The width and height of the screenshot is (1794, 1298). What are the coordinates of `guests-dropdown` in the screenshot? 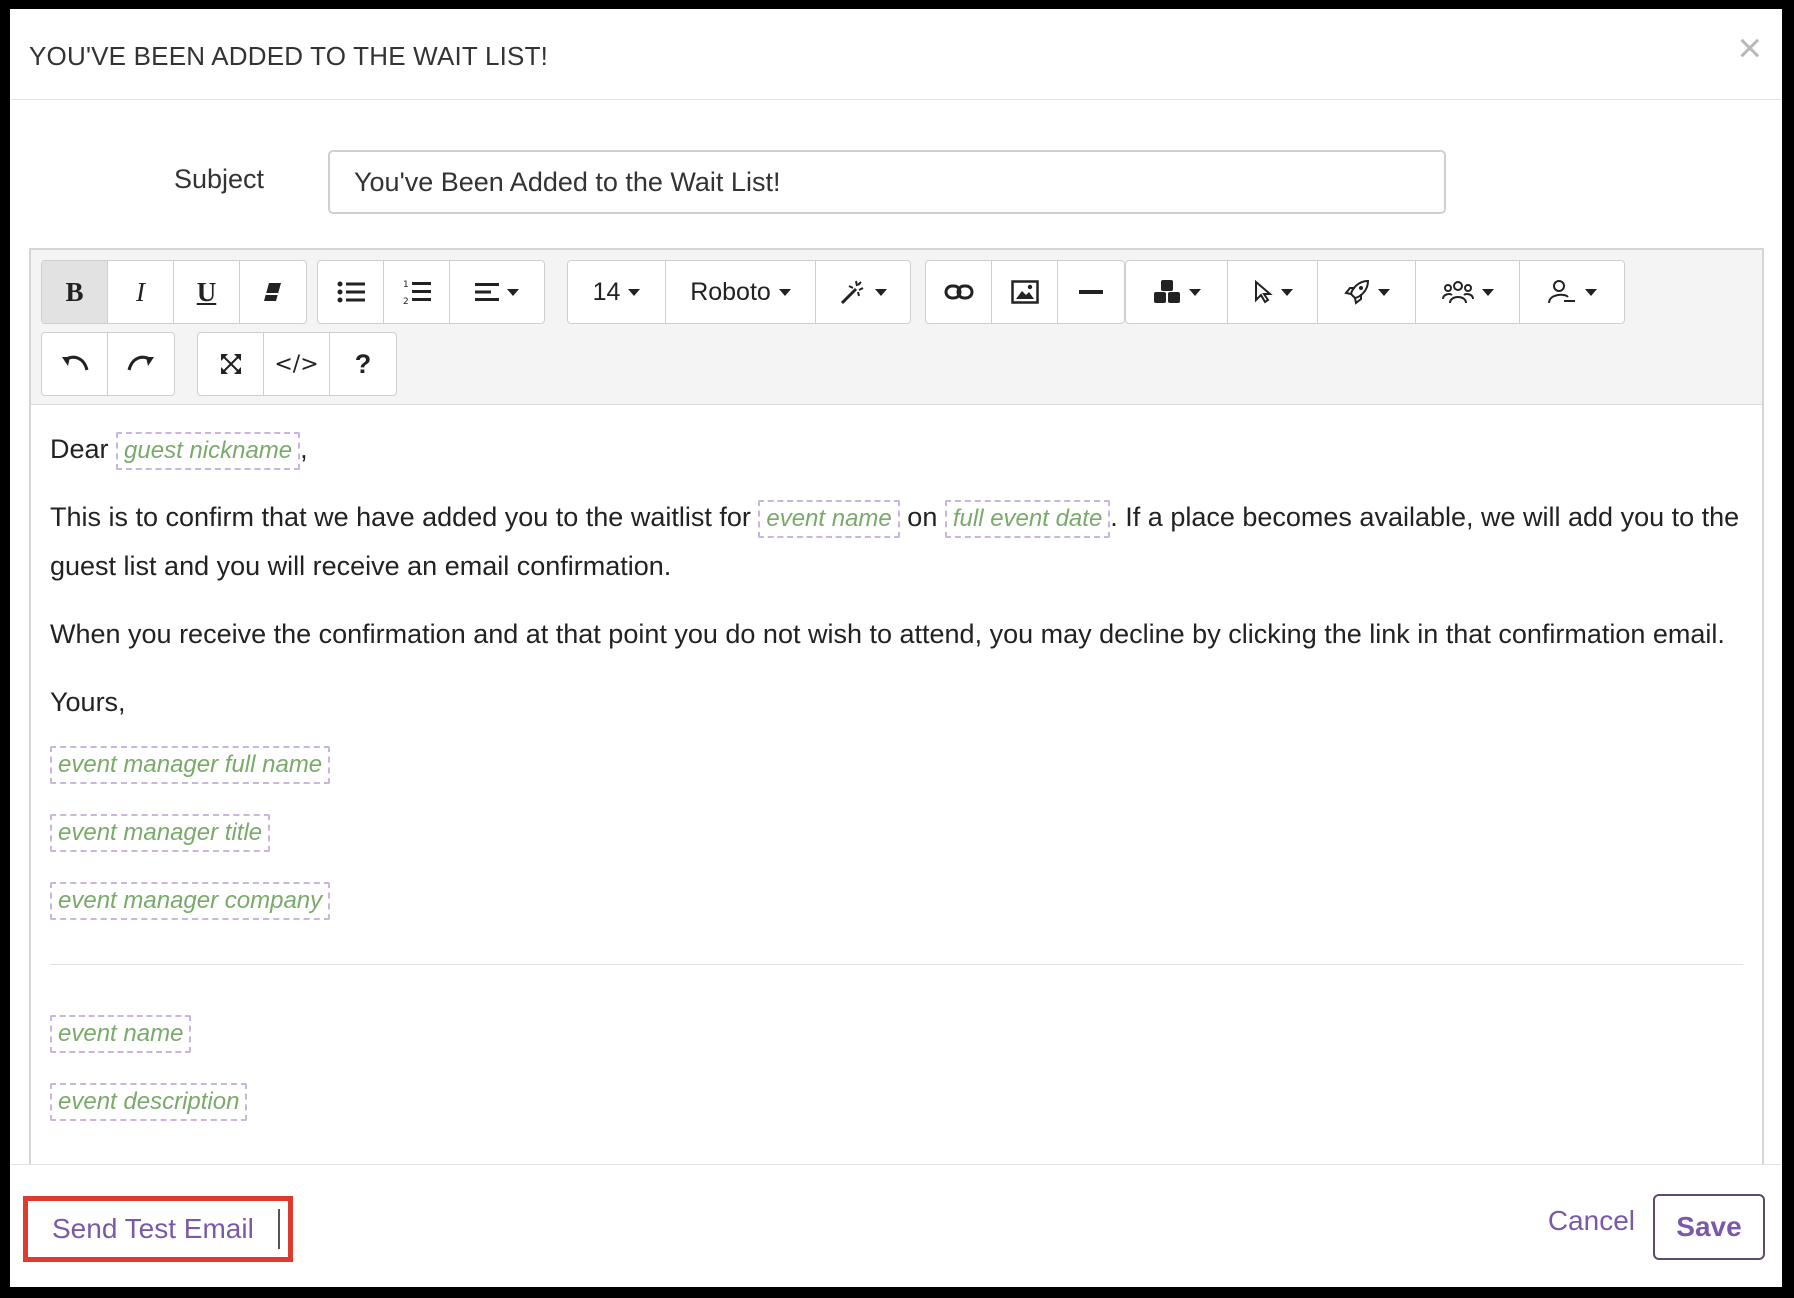 It's located at (1468, 292).